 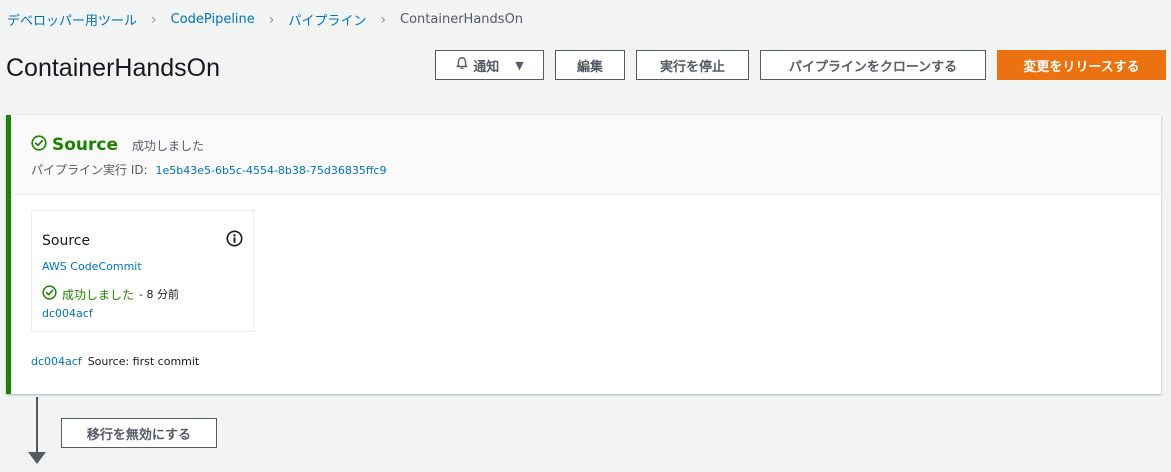 I want to click on provider-link: AWS CodeCommit, so click(x=142, y=266).